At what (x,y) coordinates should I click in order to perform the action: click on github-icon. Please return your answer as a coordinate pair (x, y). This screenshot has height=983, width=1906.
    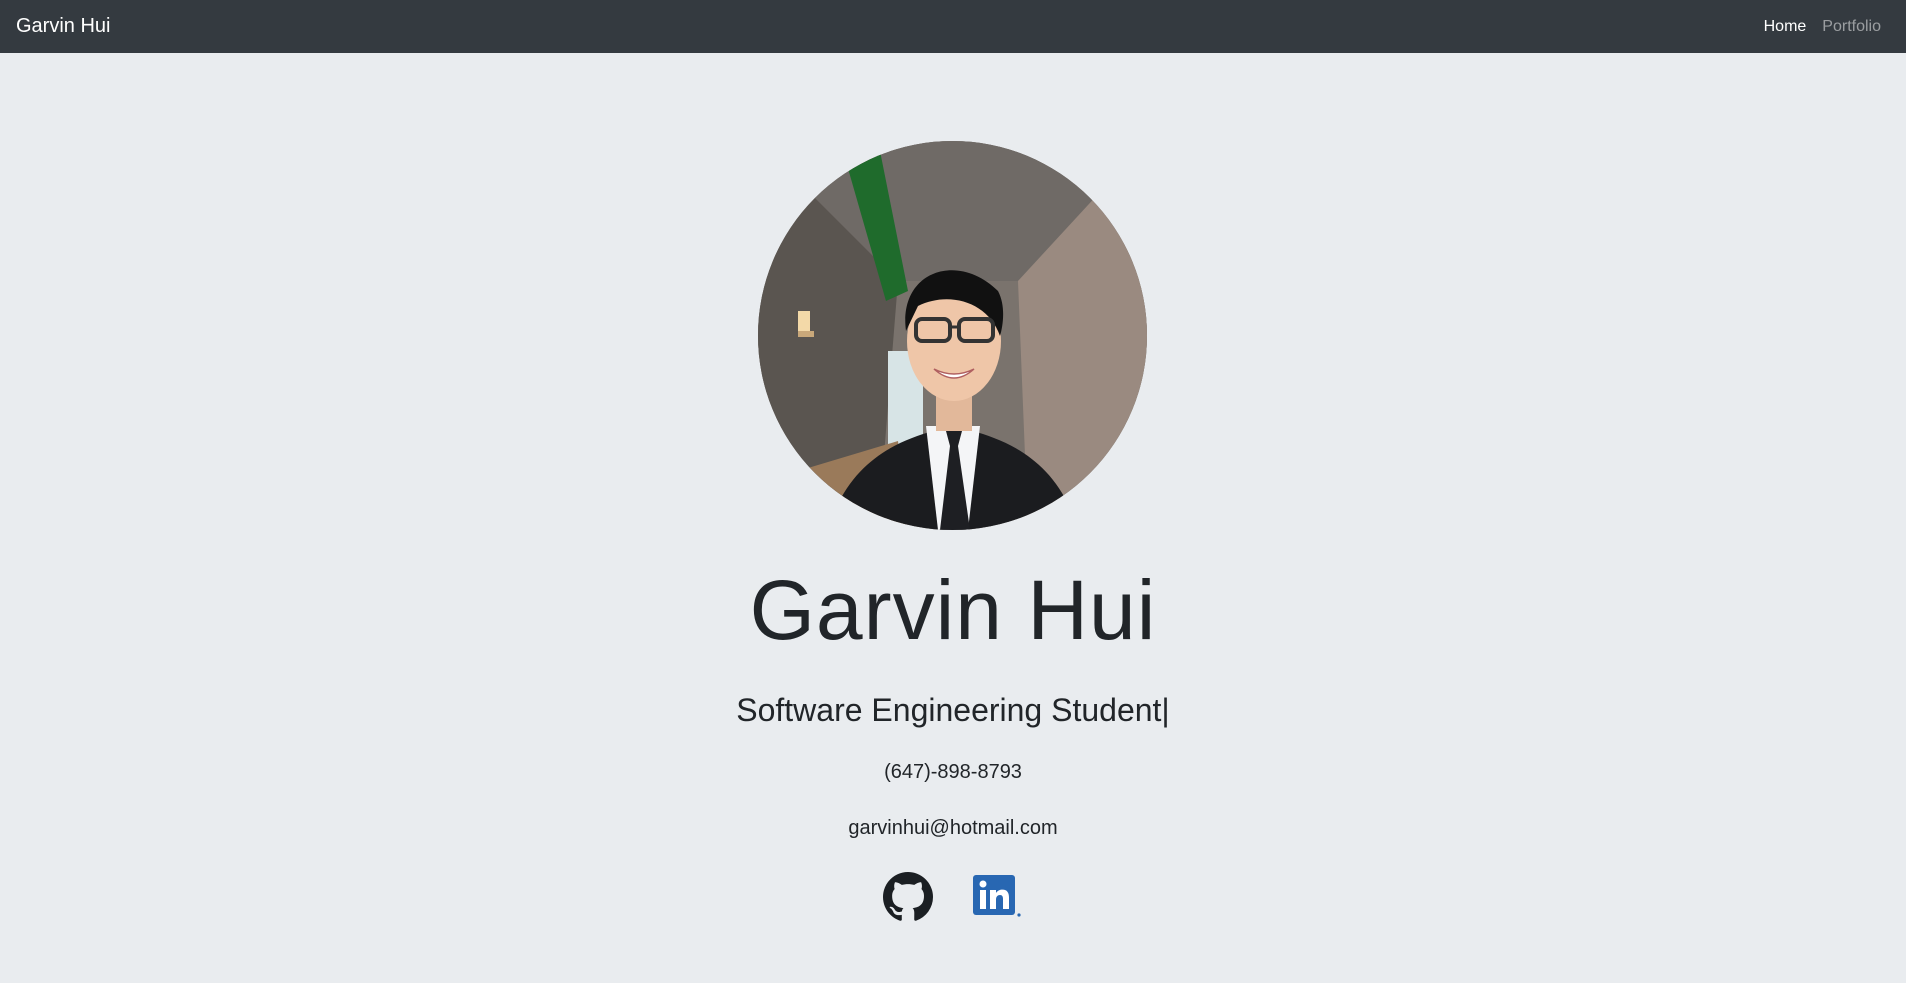
    Looking at the image, I should click on (908, 896).